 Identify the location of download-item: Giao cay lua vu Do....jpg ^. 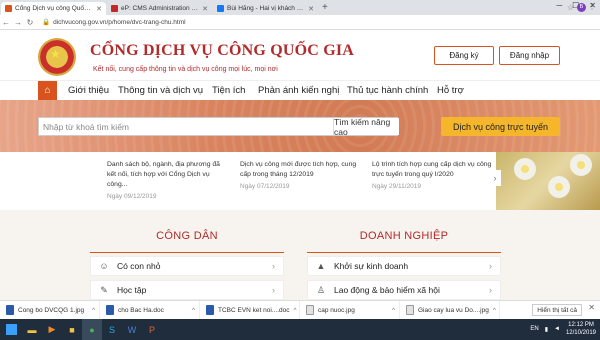
(450, 310).